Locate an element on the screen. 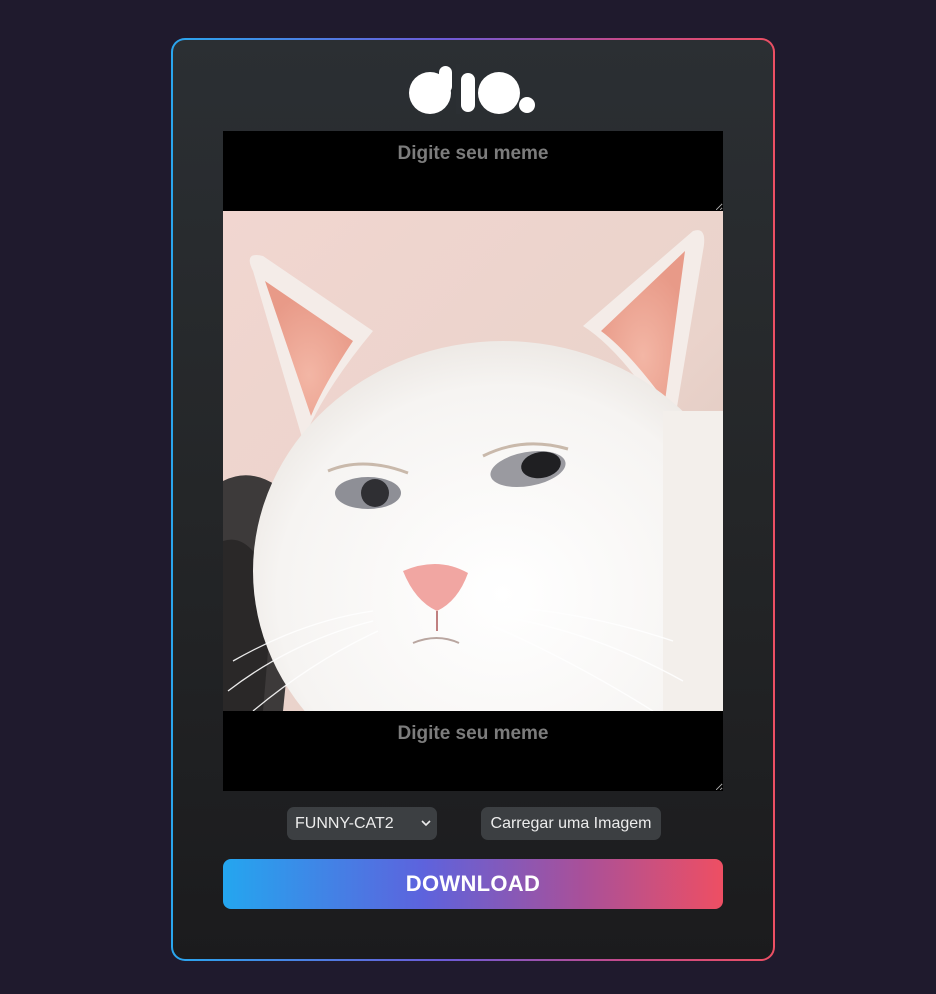 This screenshot has height=994, width=936. bottom-text-input is located at coordinates (473, 751).